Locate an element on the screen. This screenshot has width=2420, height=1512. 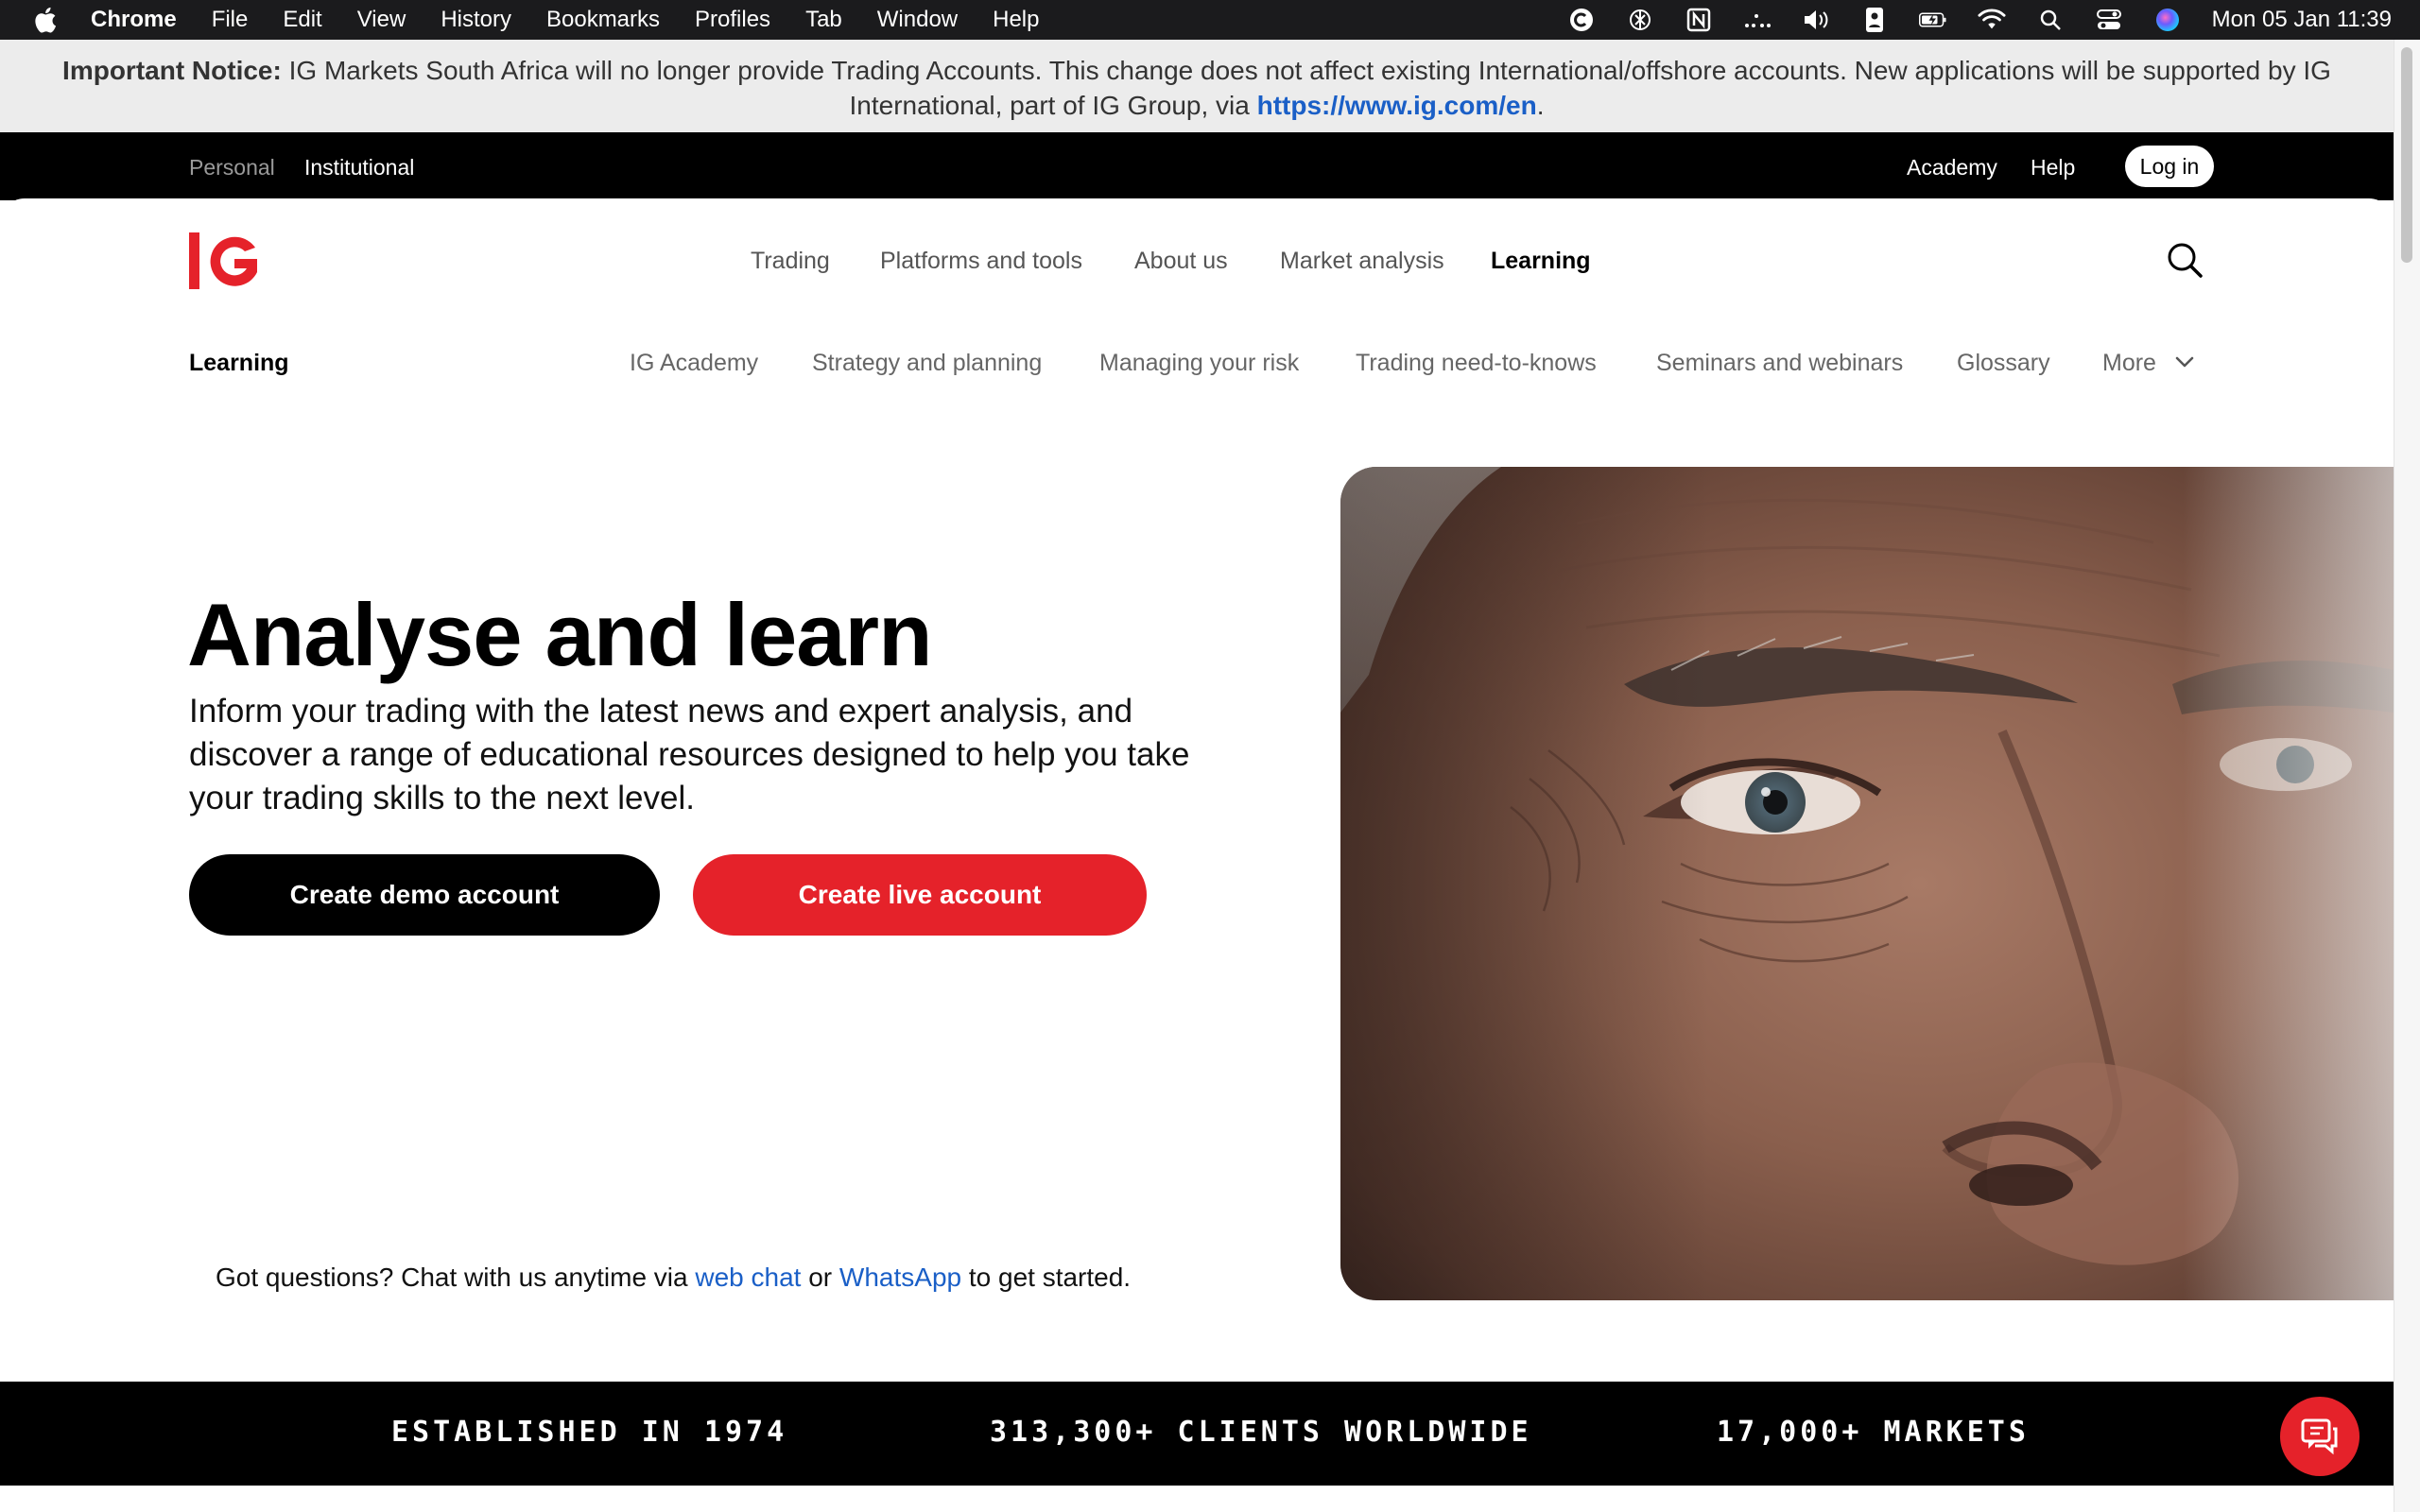
menu-tab: Tab is located at coordinates (824, 20).